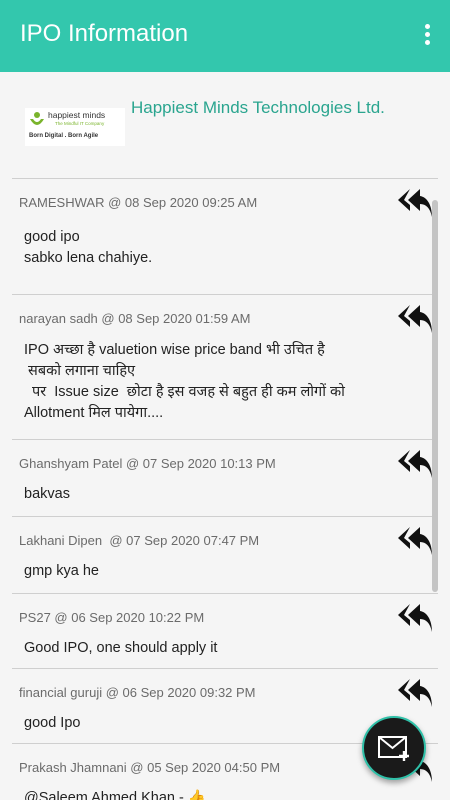  What do you see at coordinates (427, 36) in the screenshot?
I see `more-vert-icon` at bounding box center [427, 36].